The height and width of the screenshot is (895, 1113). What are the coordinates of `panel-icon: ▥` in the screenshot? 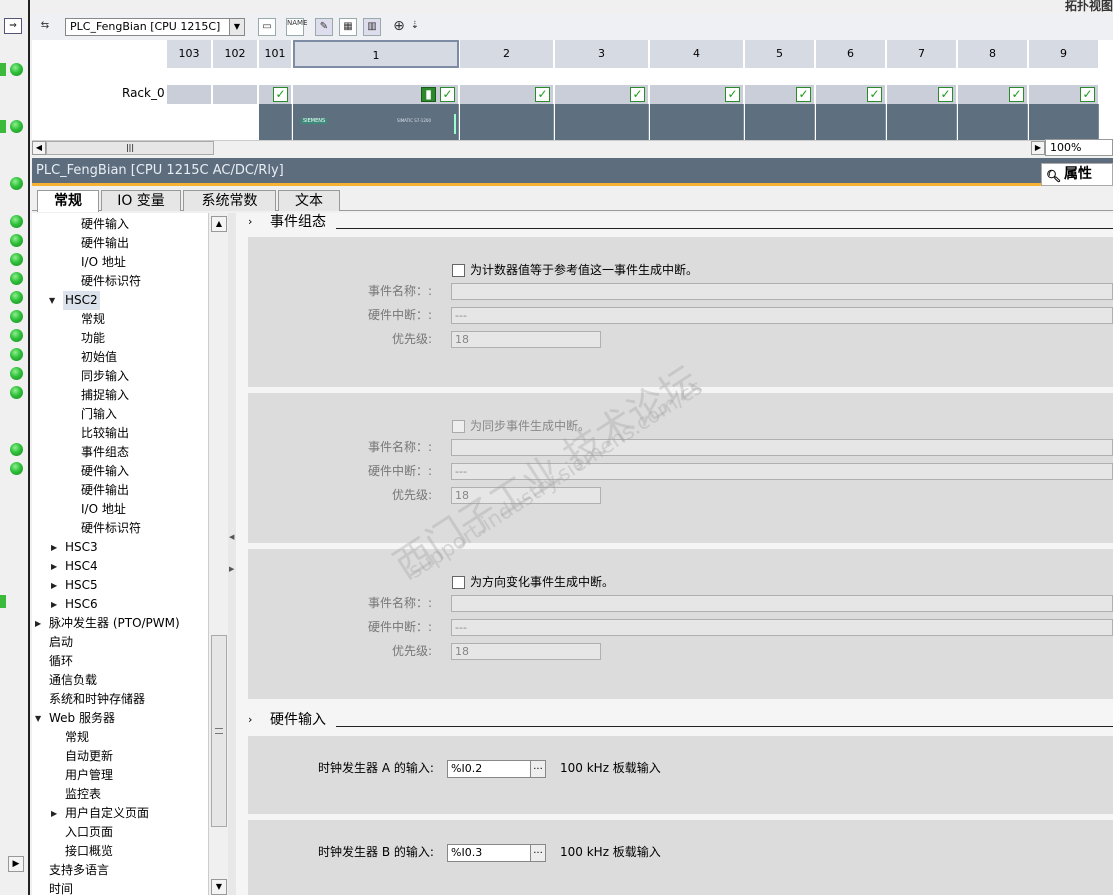 It's located at (372, 27).